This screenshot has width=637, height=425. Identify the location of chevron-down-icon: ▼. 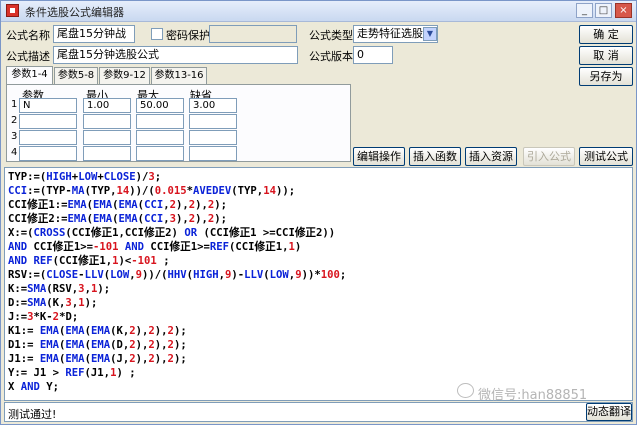
(430, 34).